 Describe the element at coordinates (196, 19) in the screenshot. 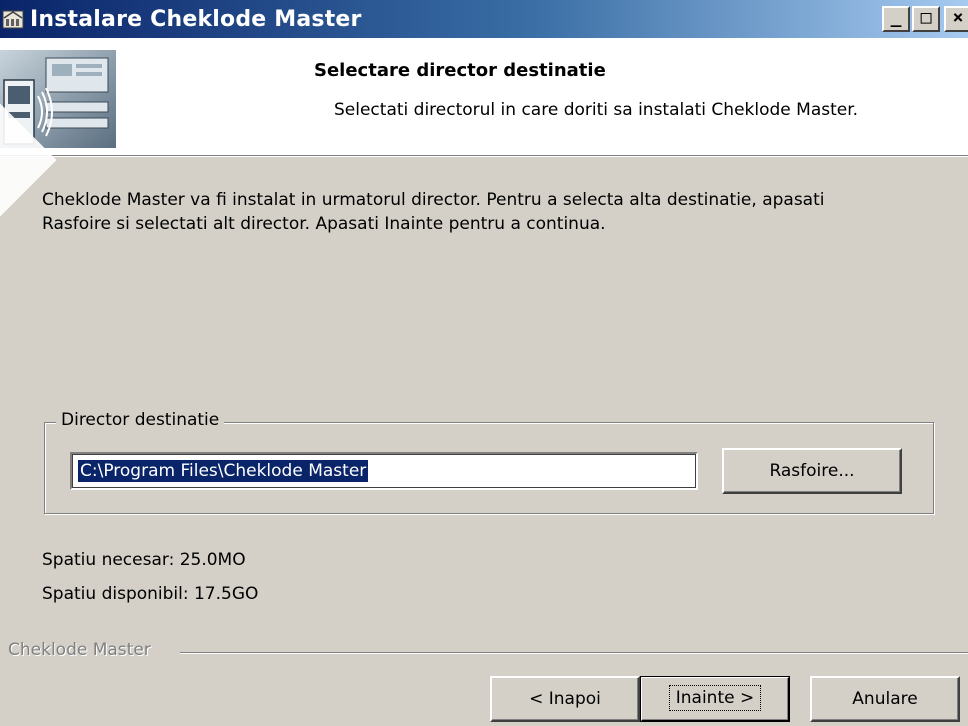

I see `window-title: Instalare Cheklode Master` at that location.